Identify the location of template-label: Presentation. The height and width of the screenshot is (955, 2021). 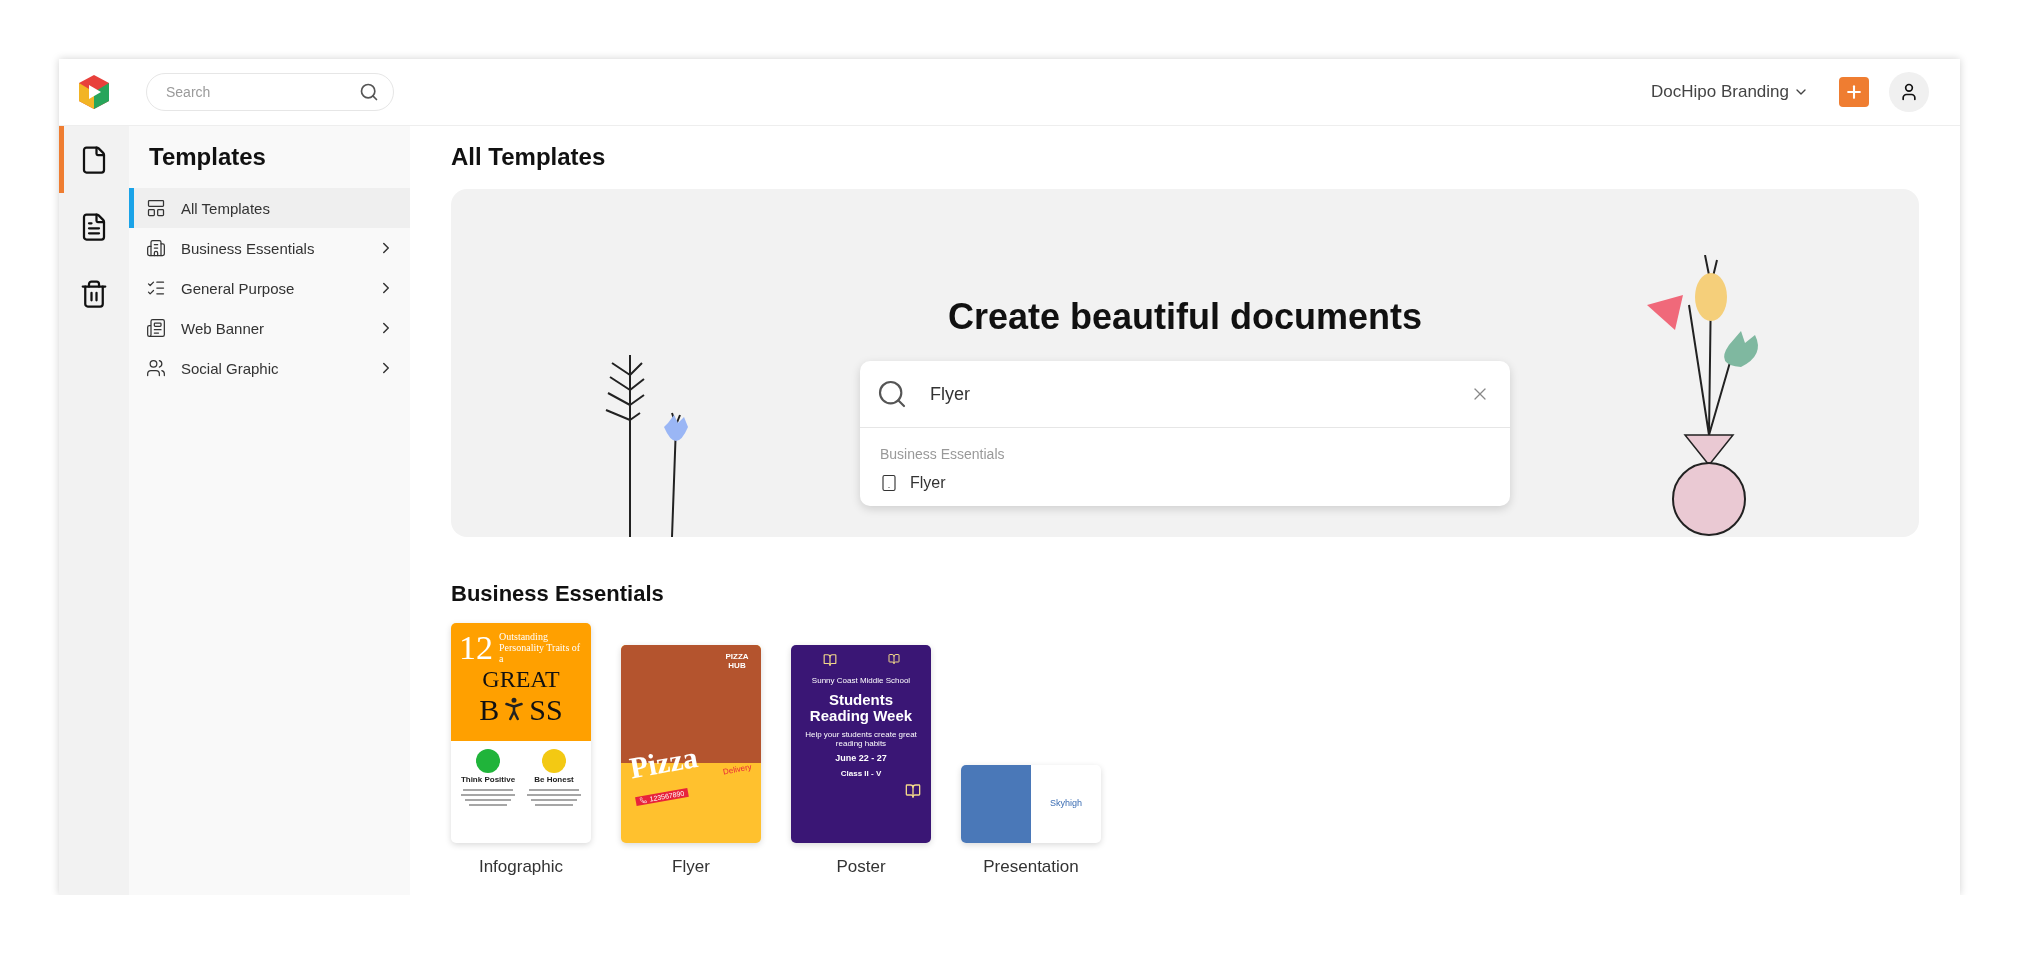
(1031, 867).